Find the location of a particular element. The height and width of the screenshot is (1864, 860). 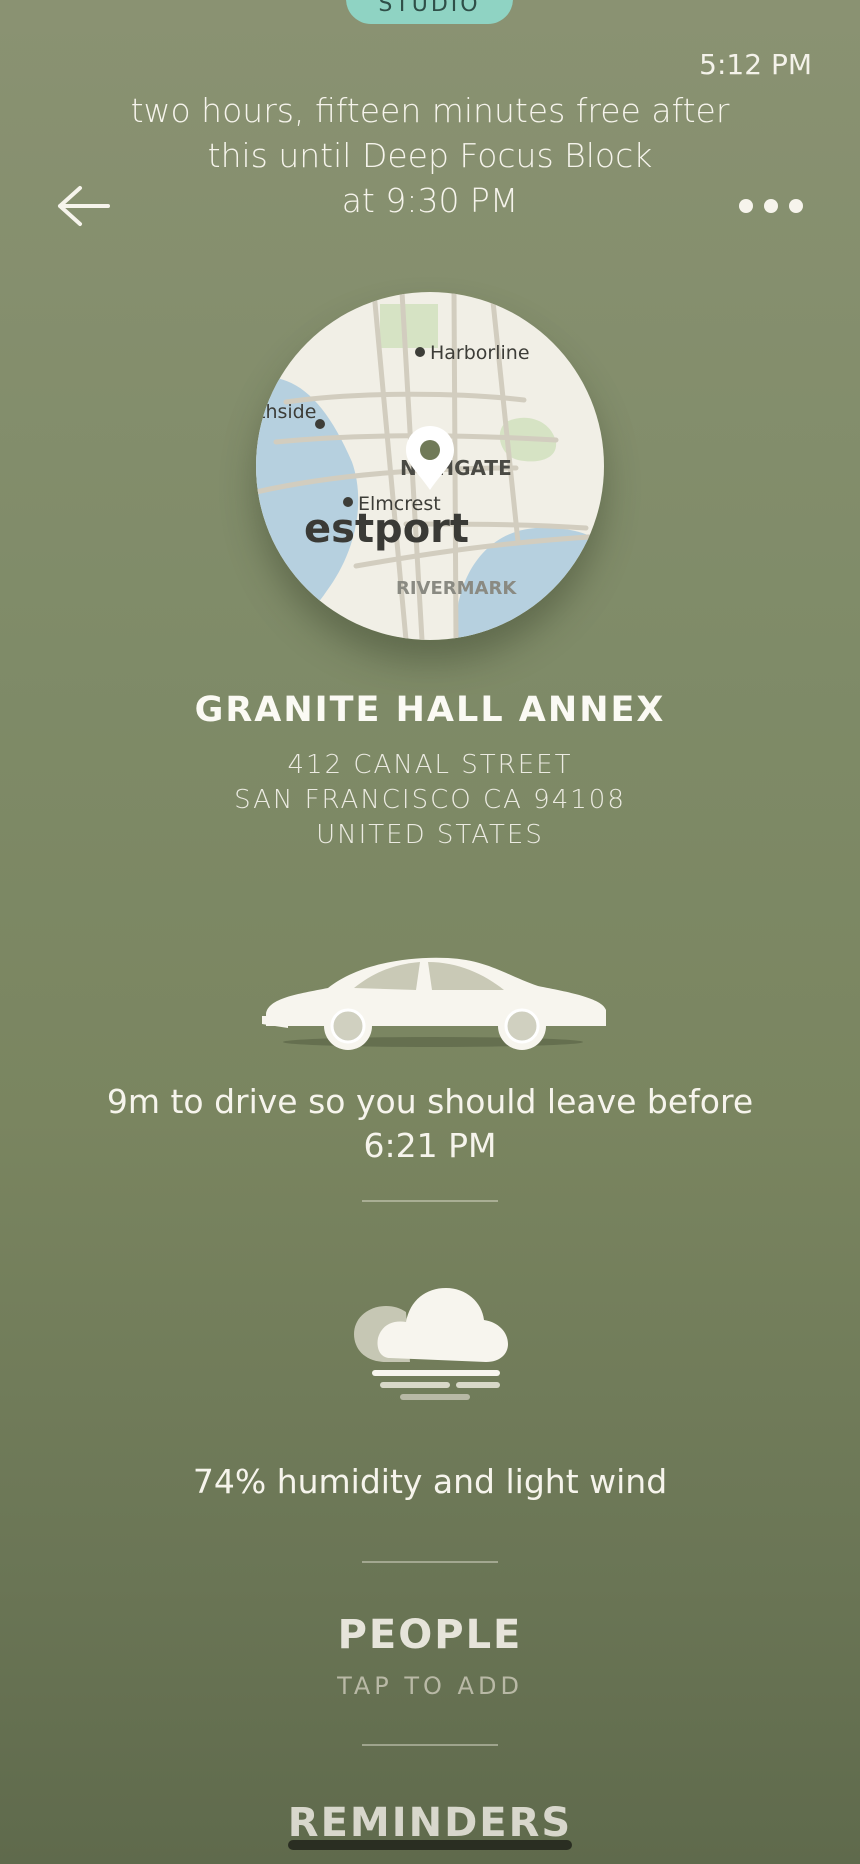

weather-description: 74% humidity and light wind is located at coordinates (430, 1481).